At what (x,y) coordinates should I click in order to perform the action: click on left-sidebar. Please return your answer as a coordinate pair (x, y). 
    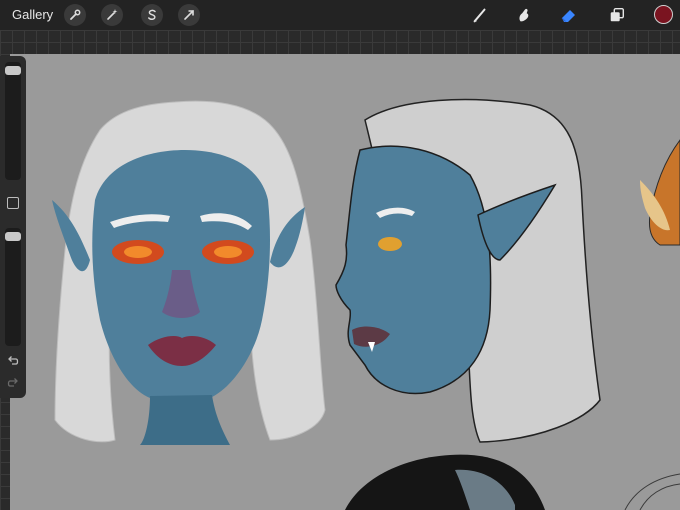
    Looking at the image, I should click on (13, 227).